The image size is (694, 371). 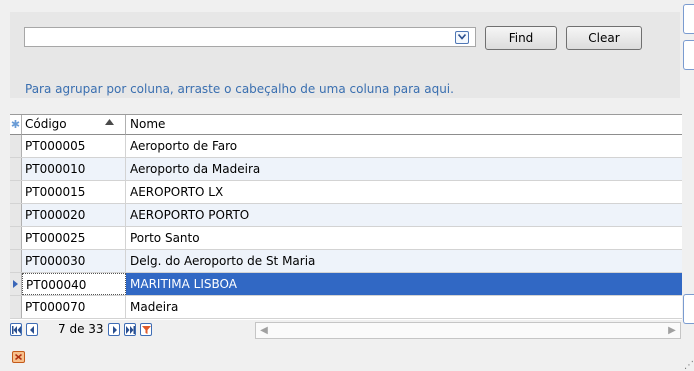 I want to click on row-pointer-icon, so click(x=15, y=284).